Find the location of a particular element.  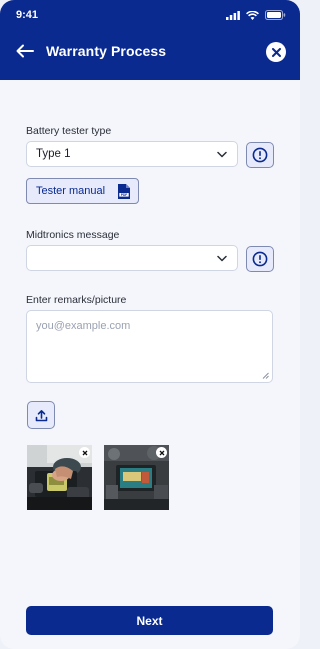

signal-icon is located at coordinates (233, 15).